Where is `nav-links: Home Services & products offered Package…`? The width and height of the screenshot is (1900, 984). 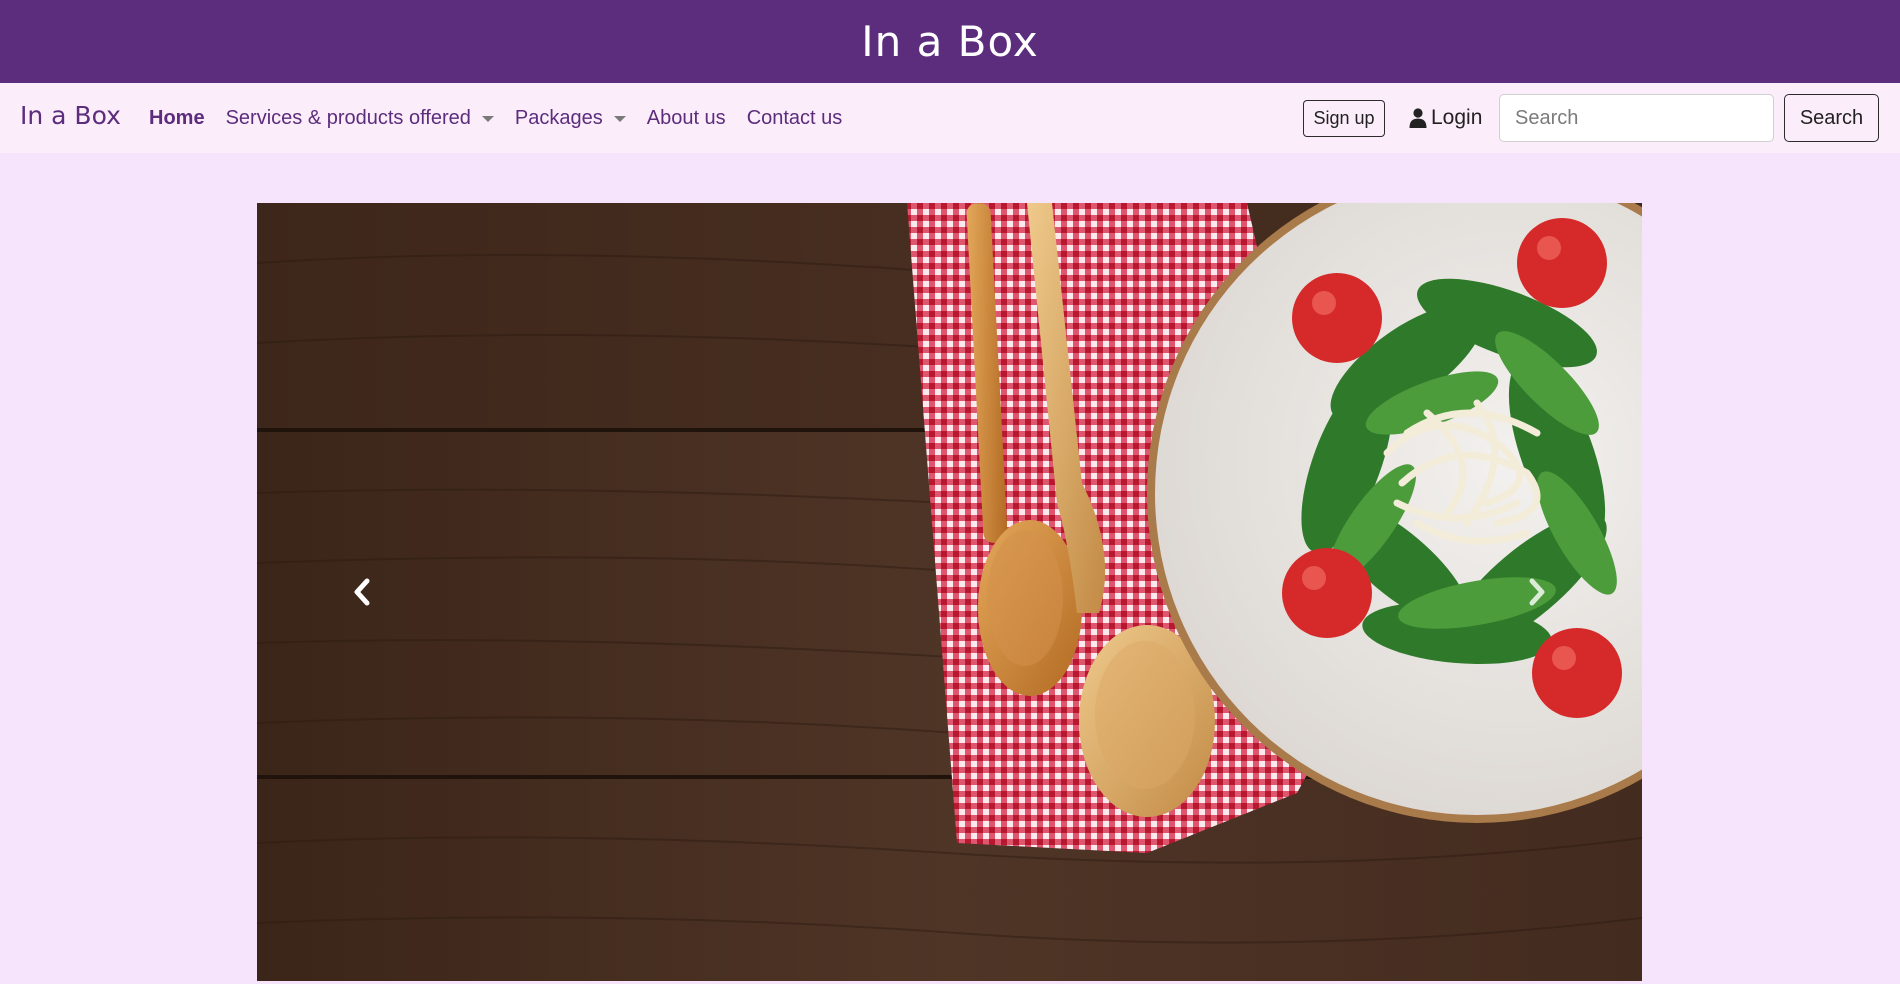
nav-links: Home Services & products offered Package… is located at coordinates (506, 118).